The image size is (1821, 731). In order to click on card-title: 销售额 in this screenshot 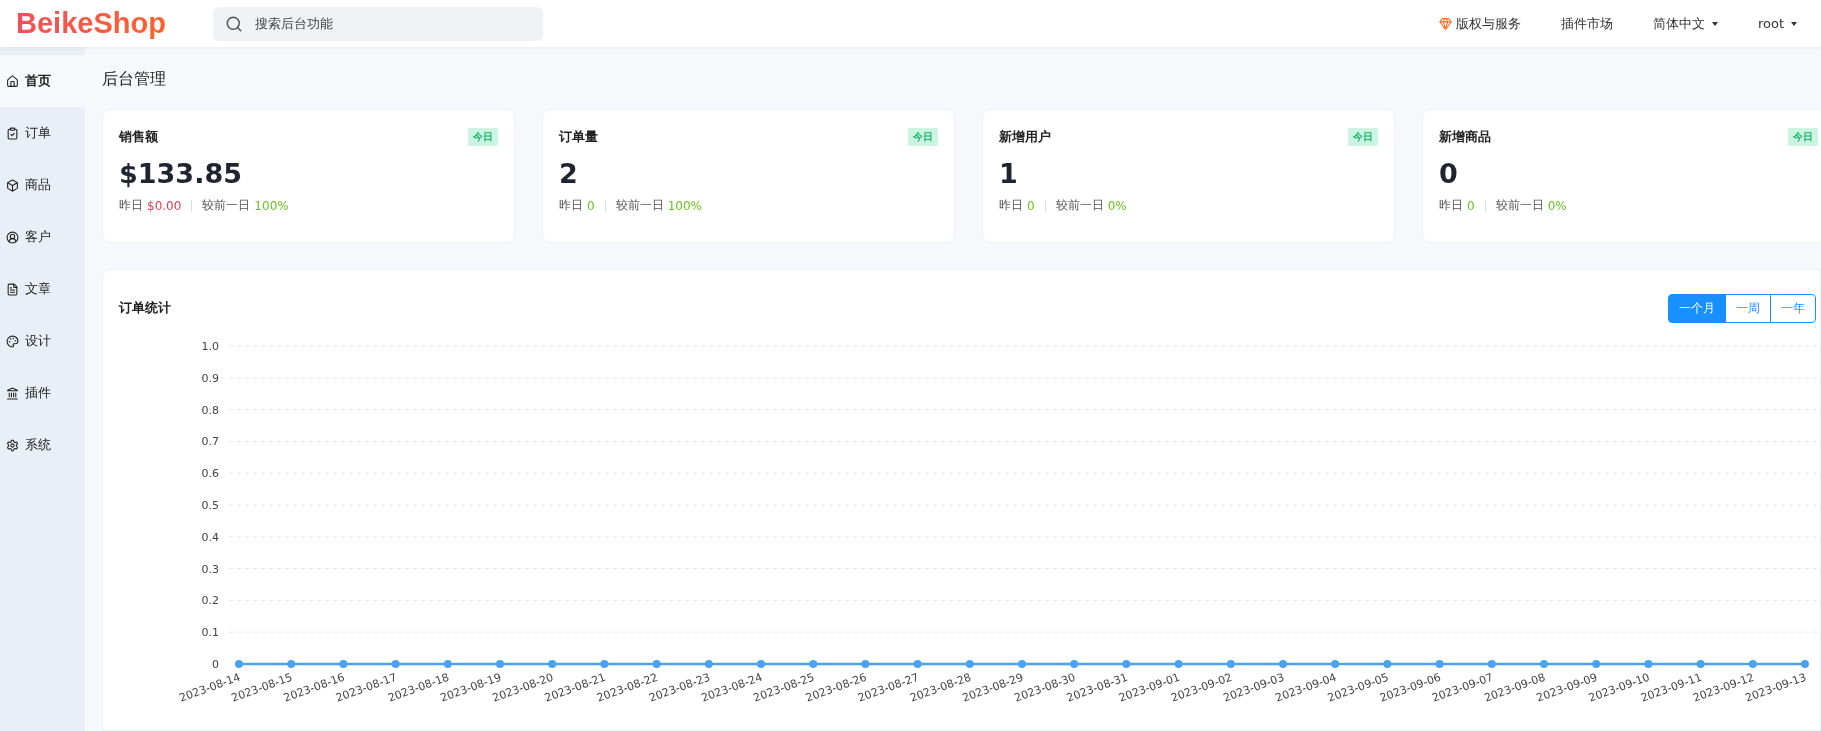, I will do `click(138, 137)`.